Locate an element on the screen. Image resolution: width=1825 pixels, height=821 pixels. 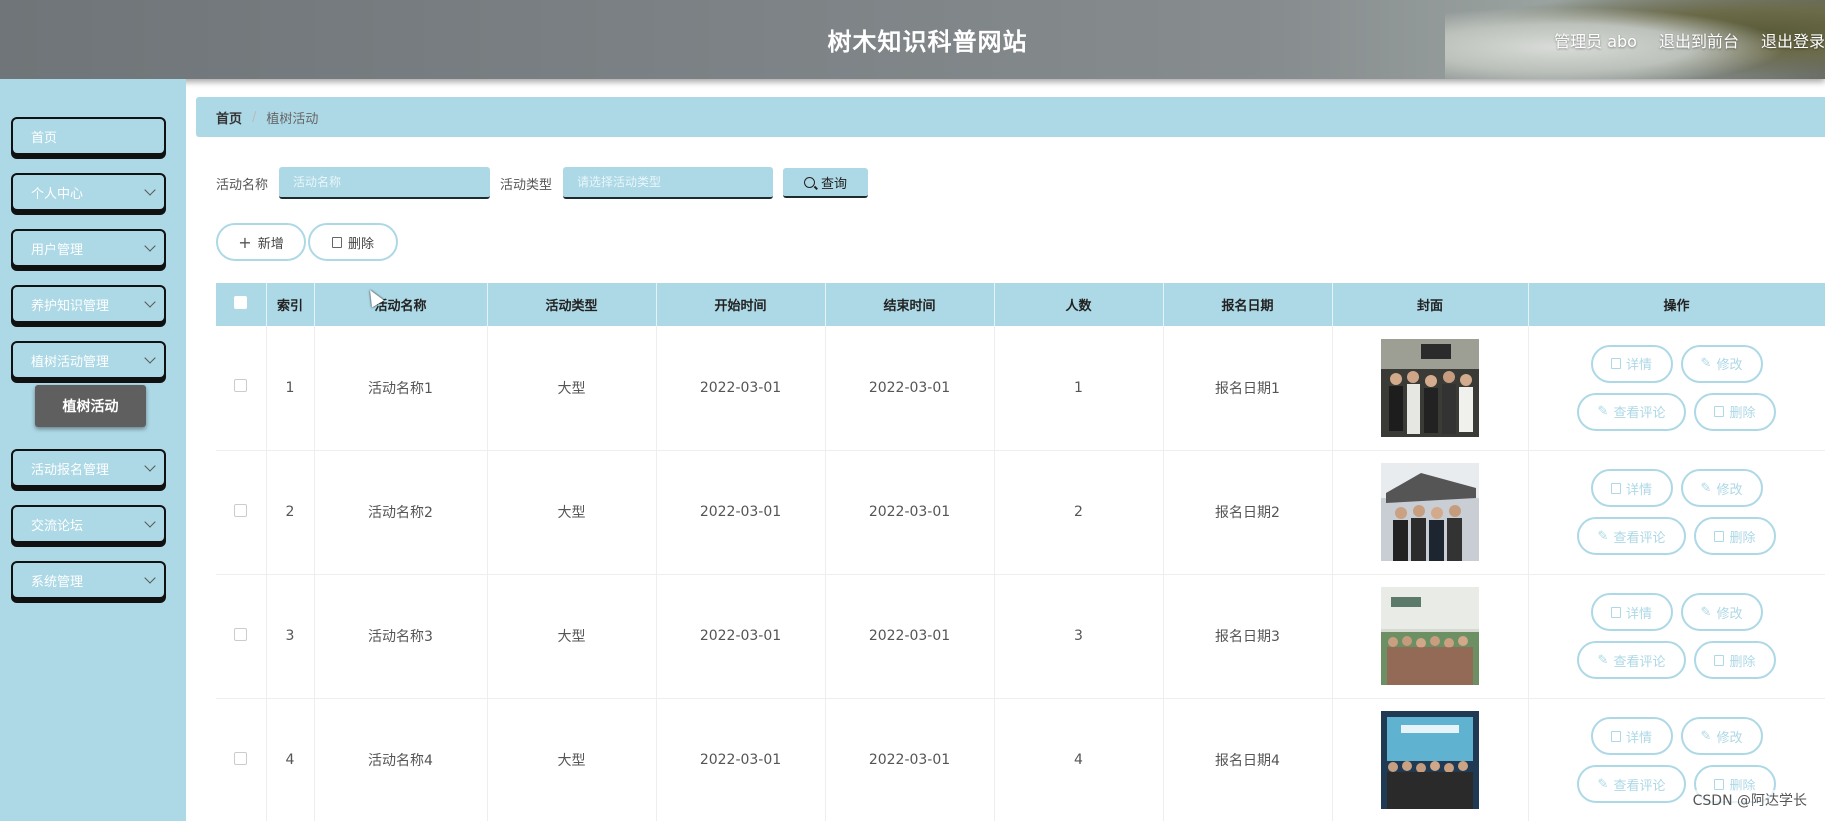
column-header: 报名日期 is located at coordinates (1248, 304).